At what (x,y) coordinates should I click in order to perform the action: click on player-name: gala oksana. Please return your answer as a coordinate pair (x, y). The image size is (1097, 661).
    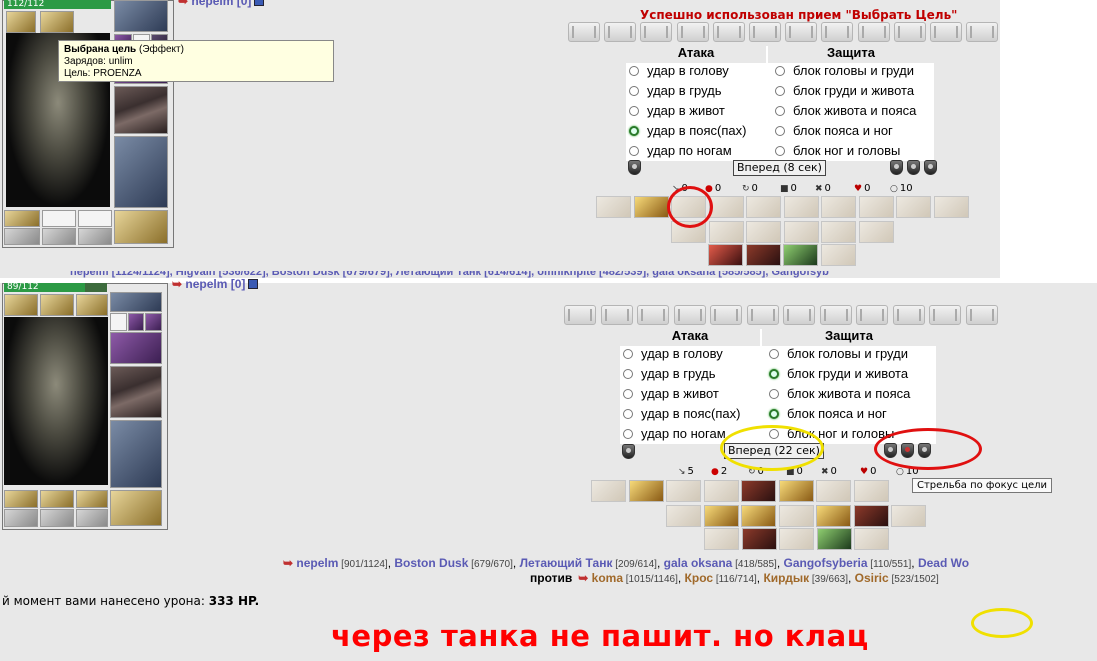
    Looking at the image, I should click on (698, 563).